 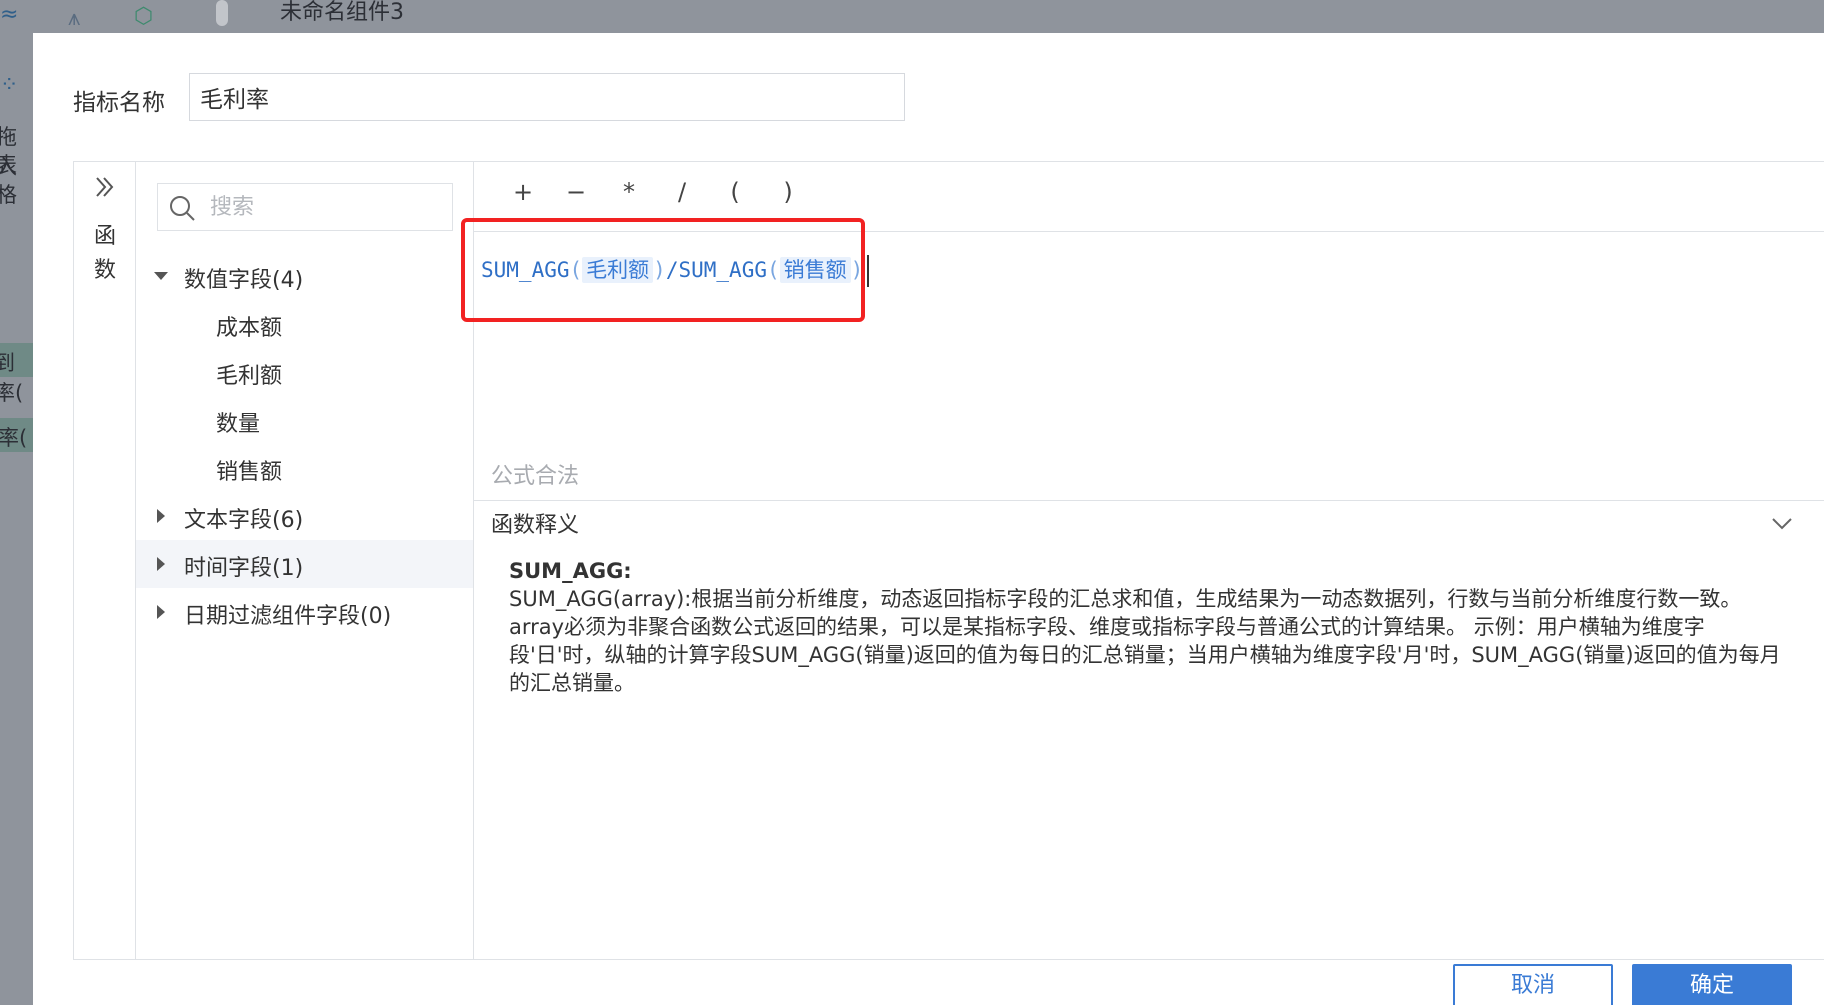 I want to click on field-group-date-filter: 日期过滤组件字段(0), so click(x=304, y=612).